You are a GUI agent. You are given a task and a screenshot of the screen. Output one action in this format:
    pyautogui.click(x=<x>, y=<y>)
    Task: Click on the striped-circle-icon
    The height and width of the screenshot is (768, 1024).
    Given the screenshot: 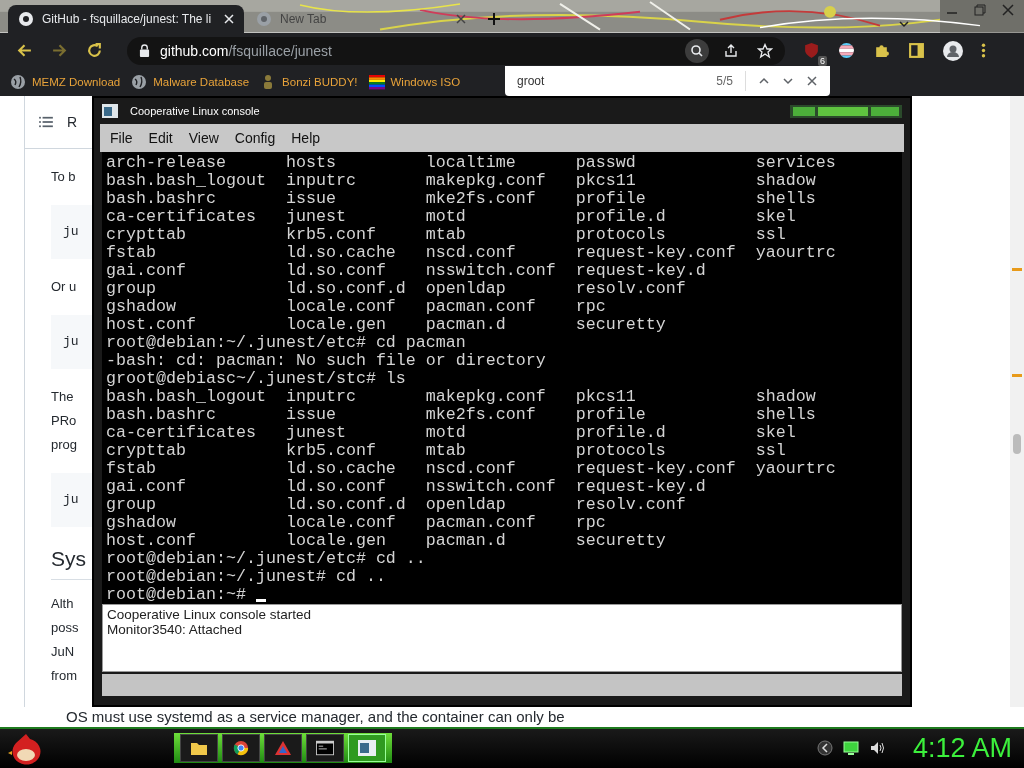 What is the action you would take?
    pyautogui.click(x=846, y=51)
    